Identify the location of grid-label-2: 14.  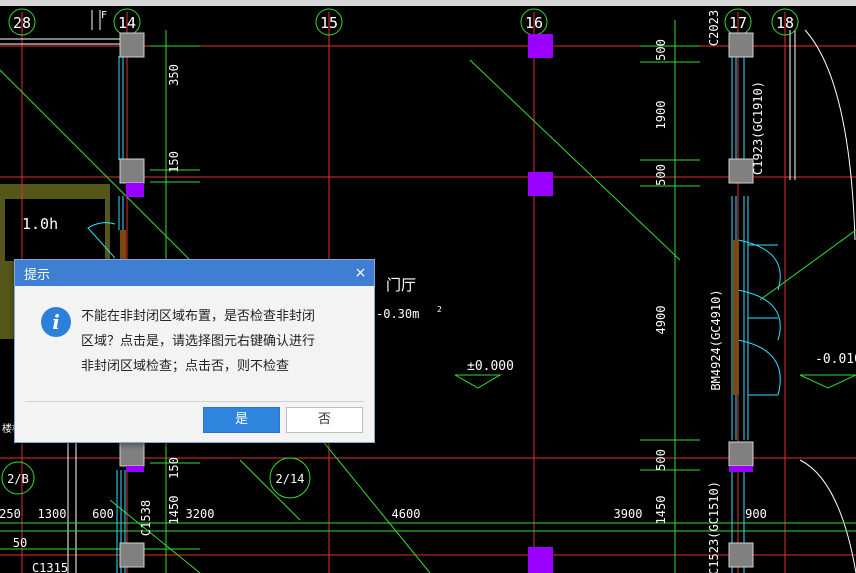
(127, 23).